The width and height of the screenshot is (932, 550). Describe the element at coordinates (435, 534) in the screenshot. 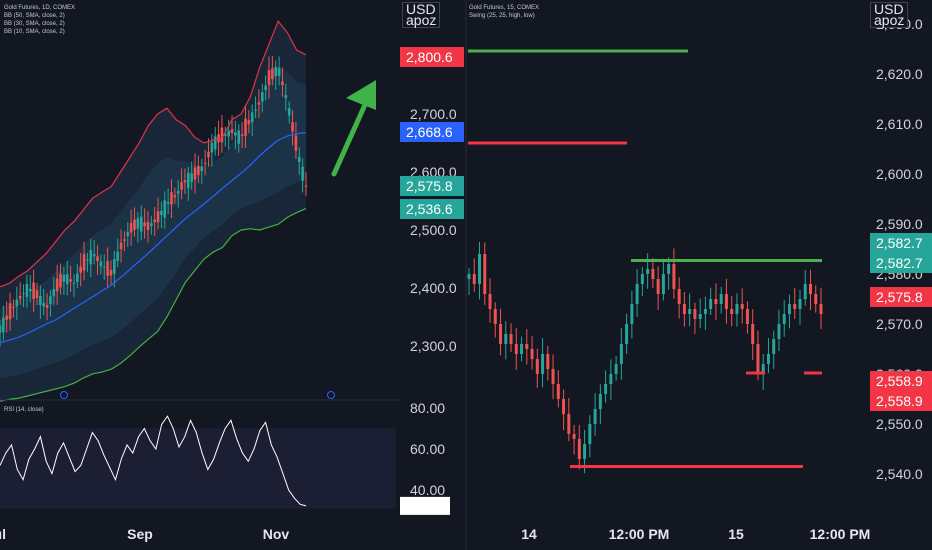

I see `time-axis: Jul Sep Nov 14 12:00 PM 15 12:00 PM` at that location.